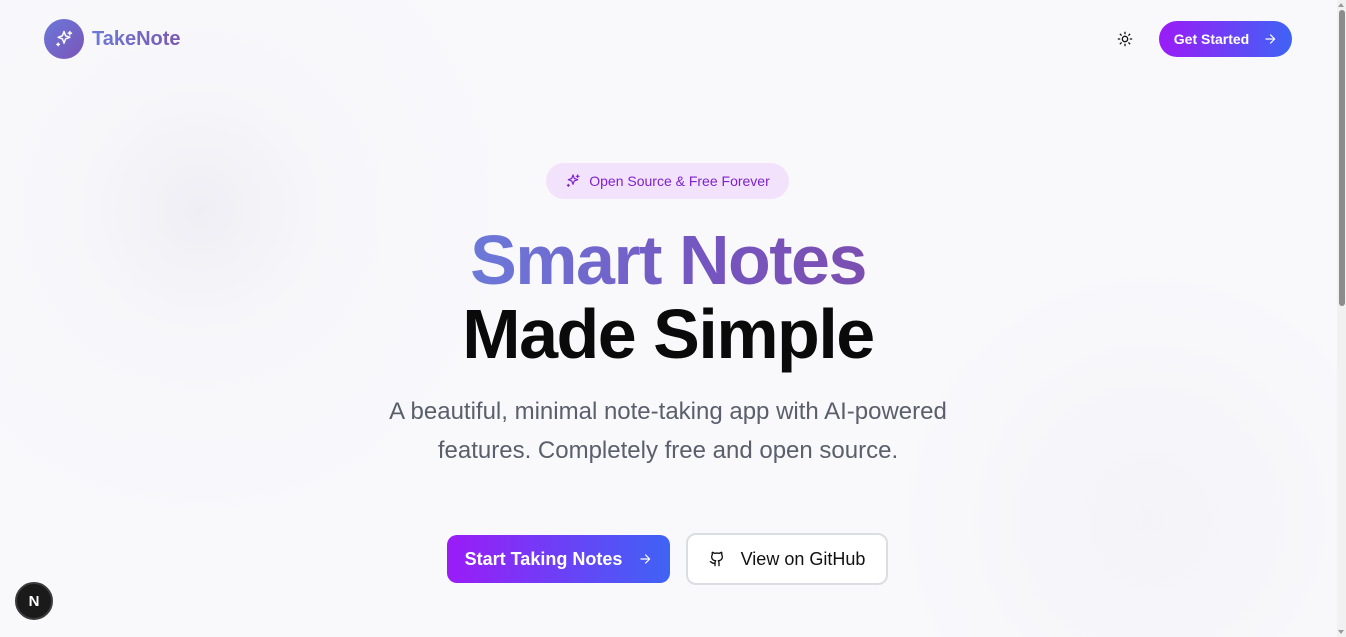 Image resolution: width=1346 pixels, height=637 pixels. Describe the element at coordinates (1211, 39) in the screenshot. I see `get-started-label: Get Started` at that location.